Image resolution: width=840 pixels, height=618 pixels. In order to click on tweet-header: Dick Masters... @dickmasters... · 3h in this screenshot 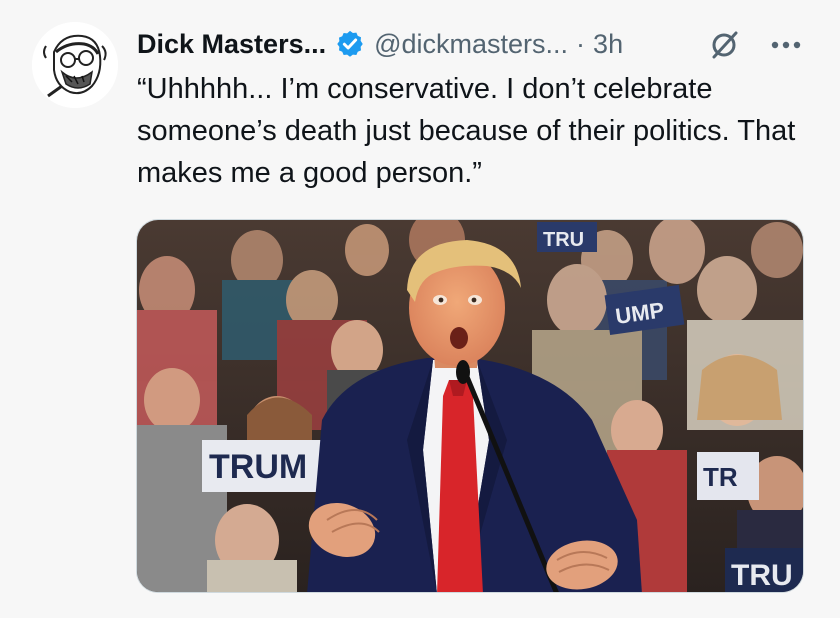, I will do `click(380, 44)`.